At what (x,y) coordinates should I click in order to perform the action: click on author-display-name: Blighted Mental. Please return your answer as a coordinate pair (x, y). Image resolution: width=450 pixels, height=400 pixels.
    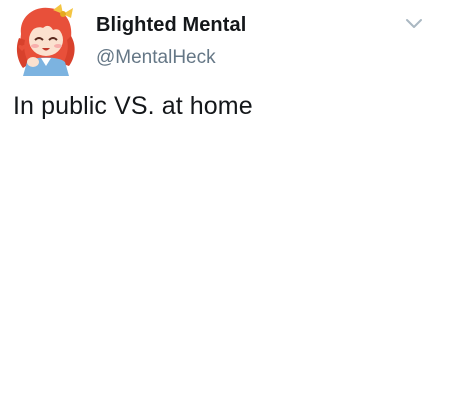
    Looking at the image, I should click on (171, 25).